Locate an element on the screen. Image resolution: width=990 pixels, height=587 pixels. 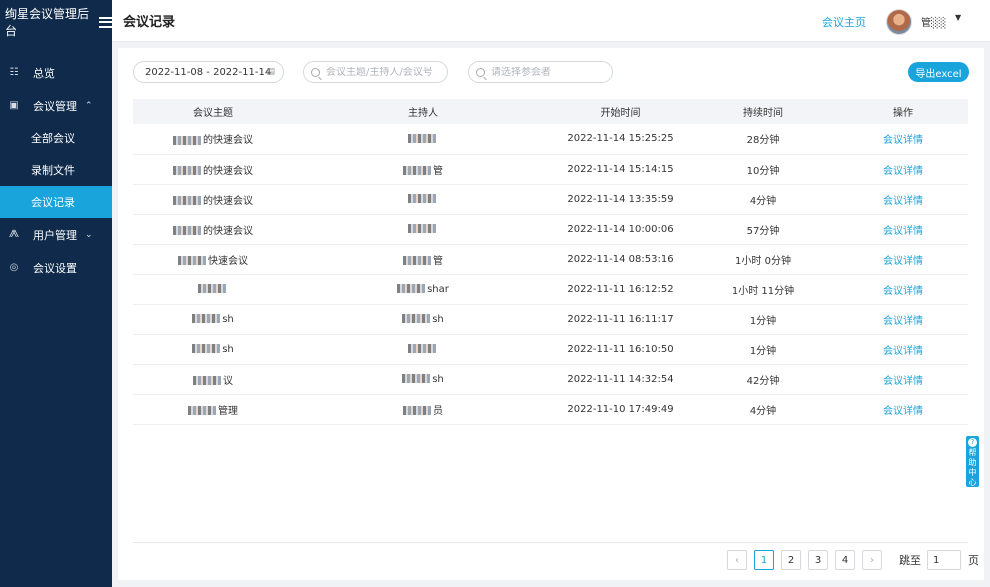
cell-start-time-text: 2022-11-14 13:35:59 is located at coordinates (620, 199).